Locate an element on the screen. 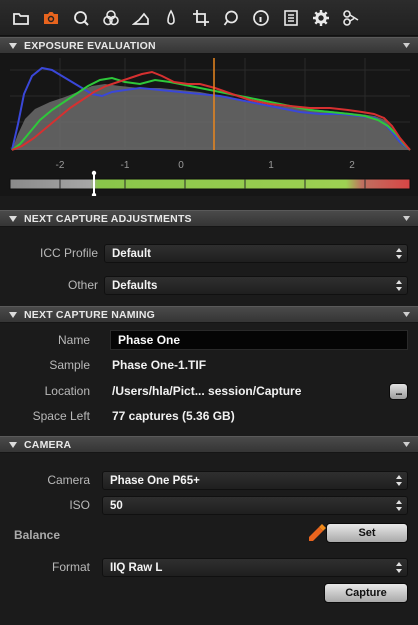 This screenshot has height=625, width=418. gear-icon is located at coordinates (321, 17).